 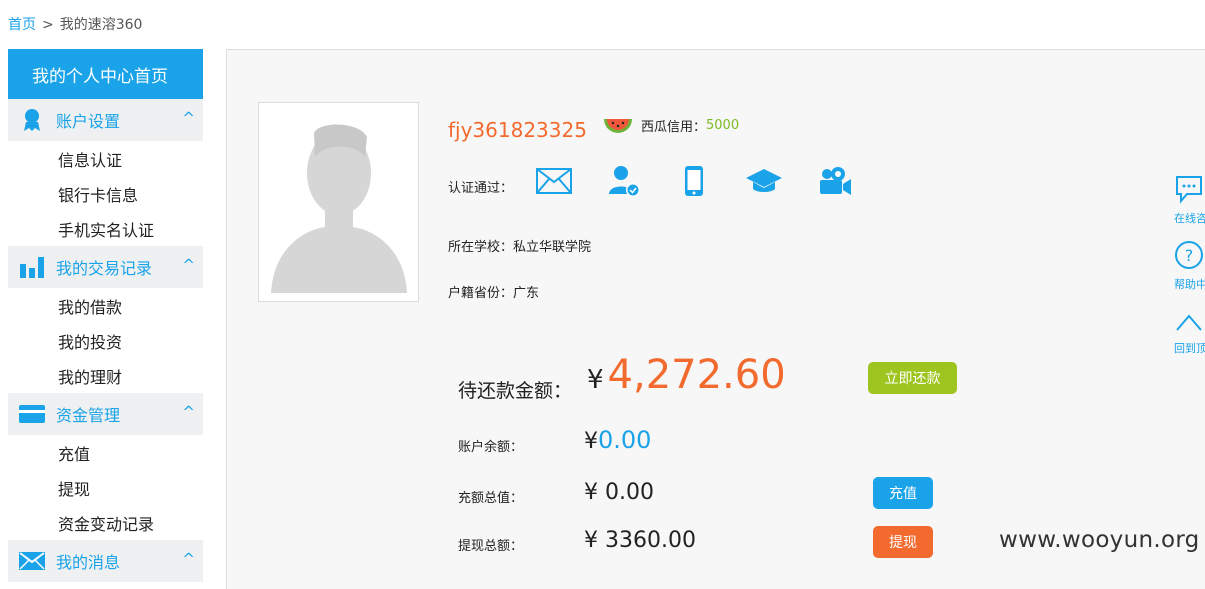 What do you see at coordinates (105, 375) in the screenshot?
I see `sidebar-item-my-wealth: 我的理财` at bounding box center [105, 375].